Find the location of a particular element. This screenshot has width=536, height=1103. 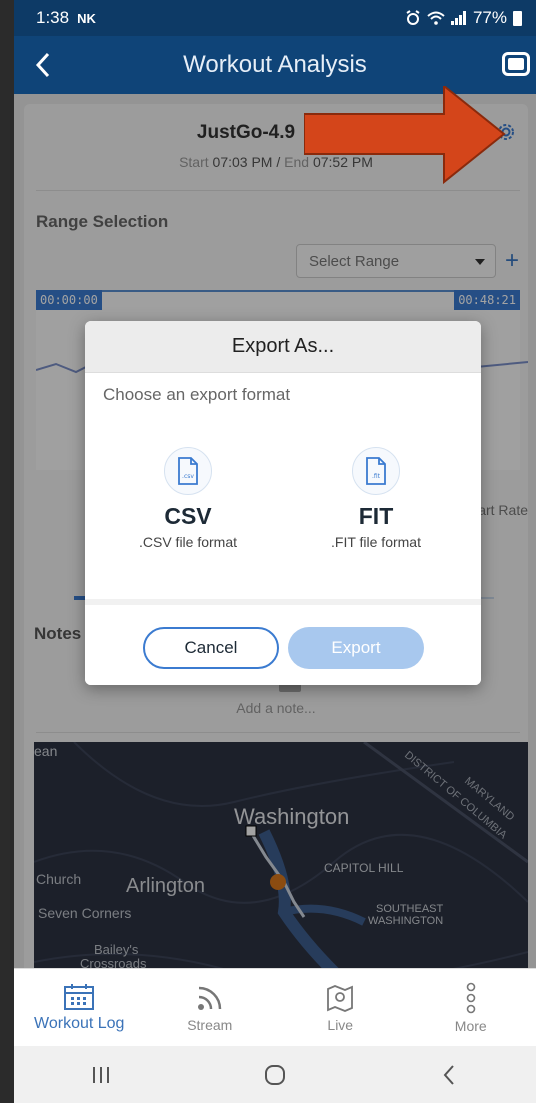

nav-workout-log: Workout Log is located at coordinates (79, 1007).